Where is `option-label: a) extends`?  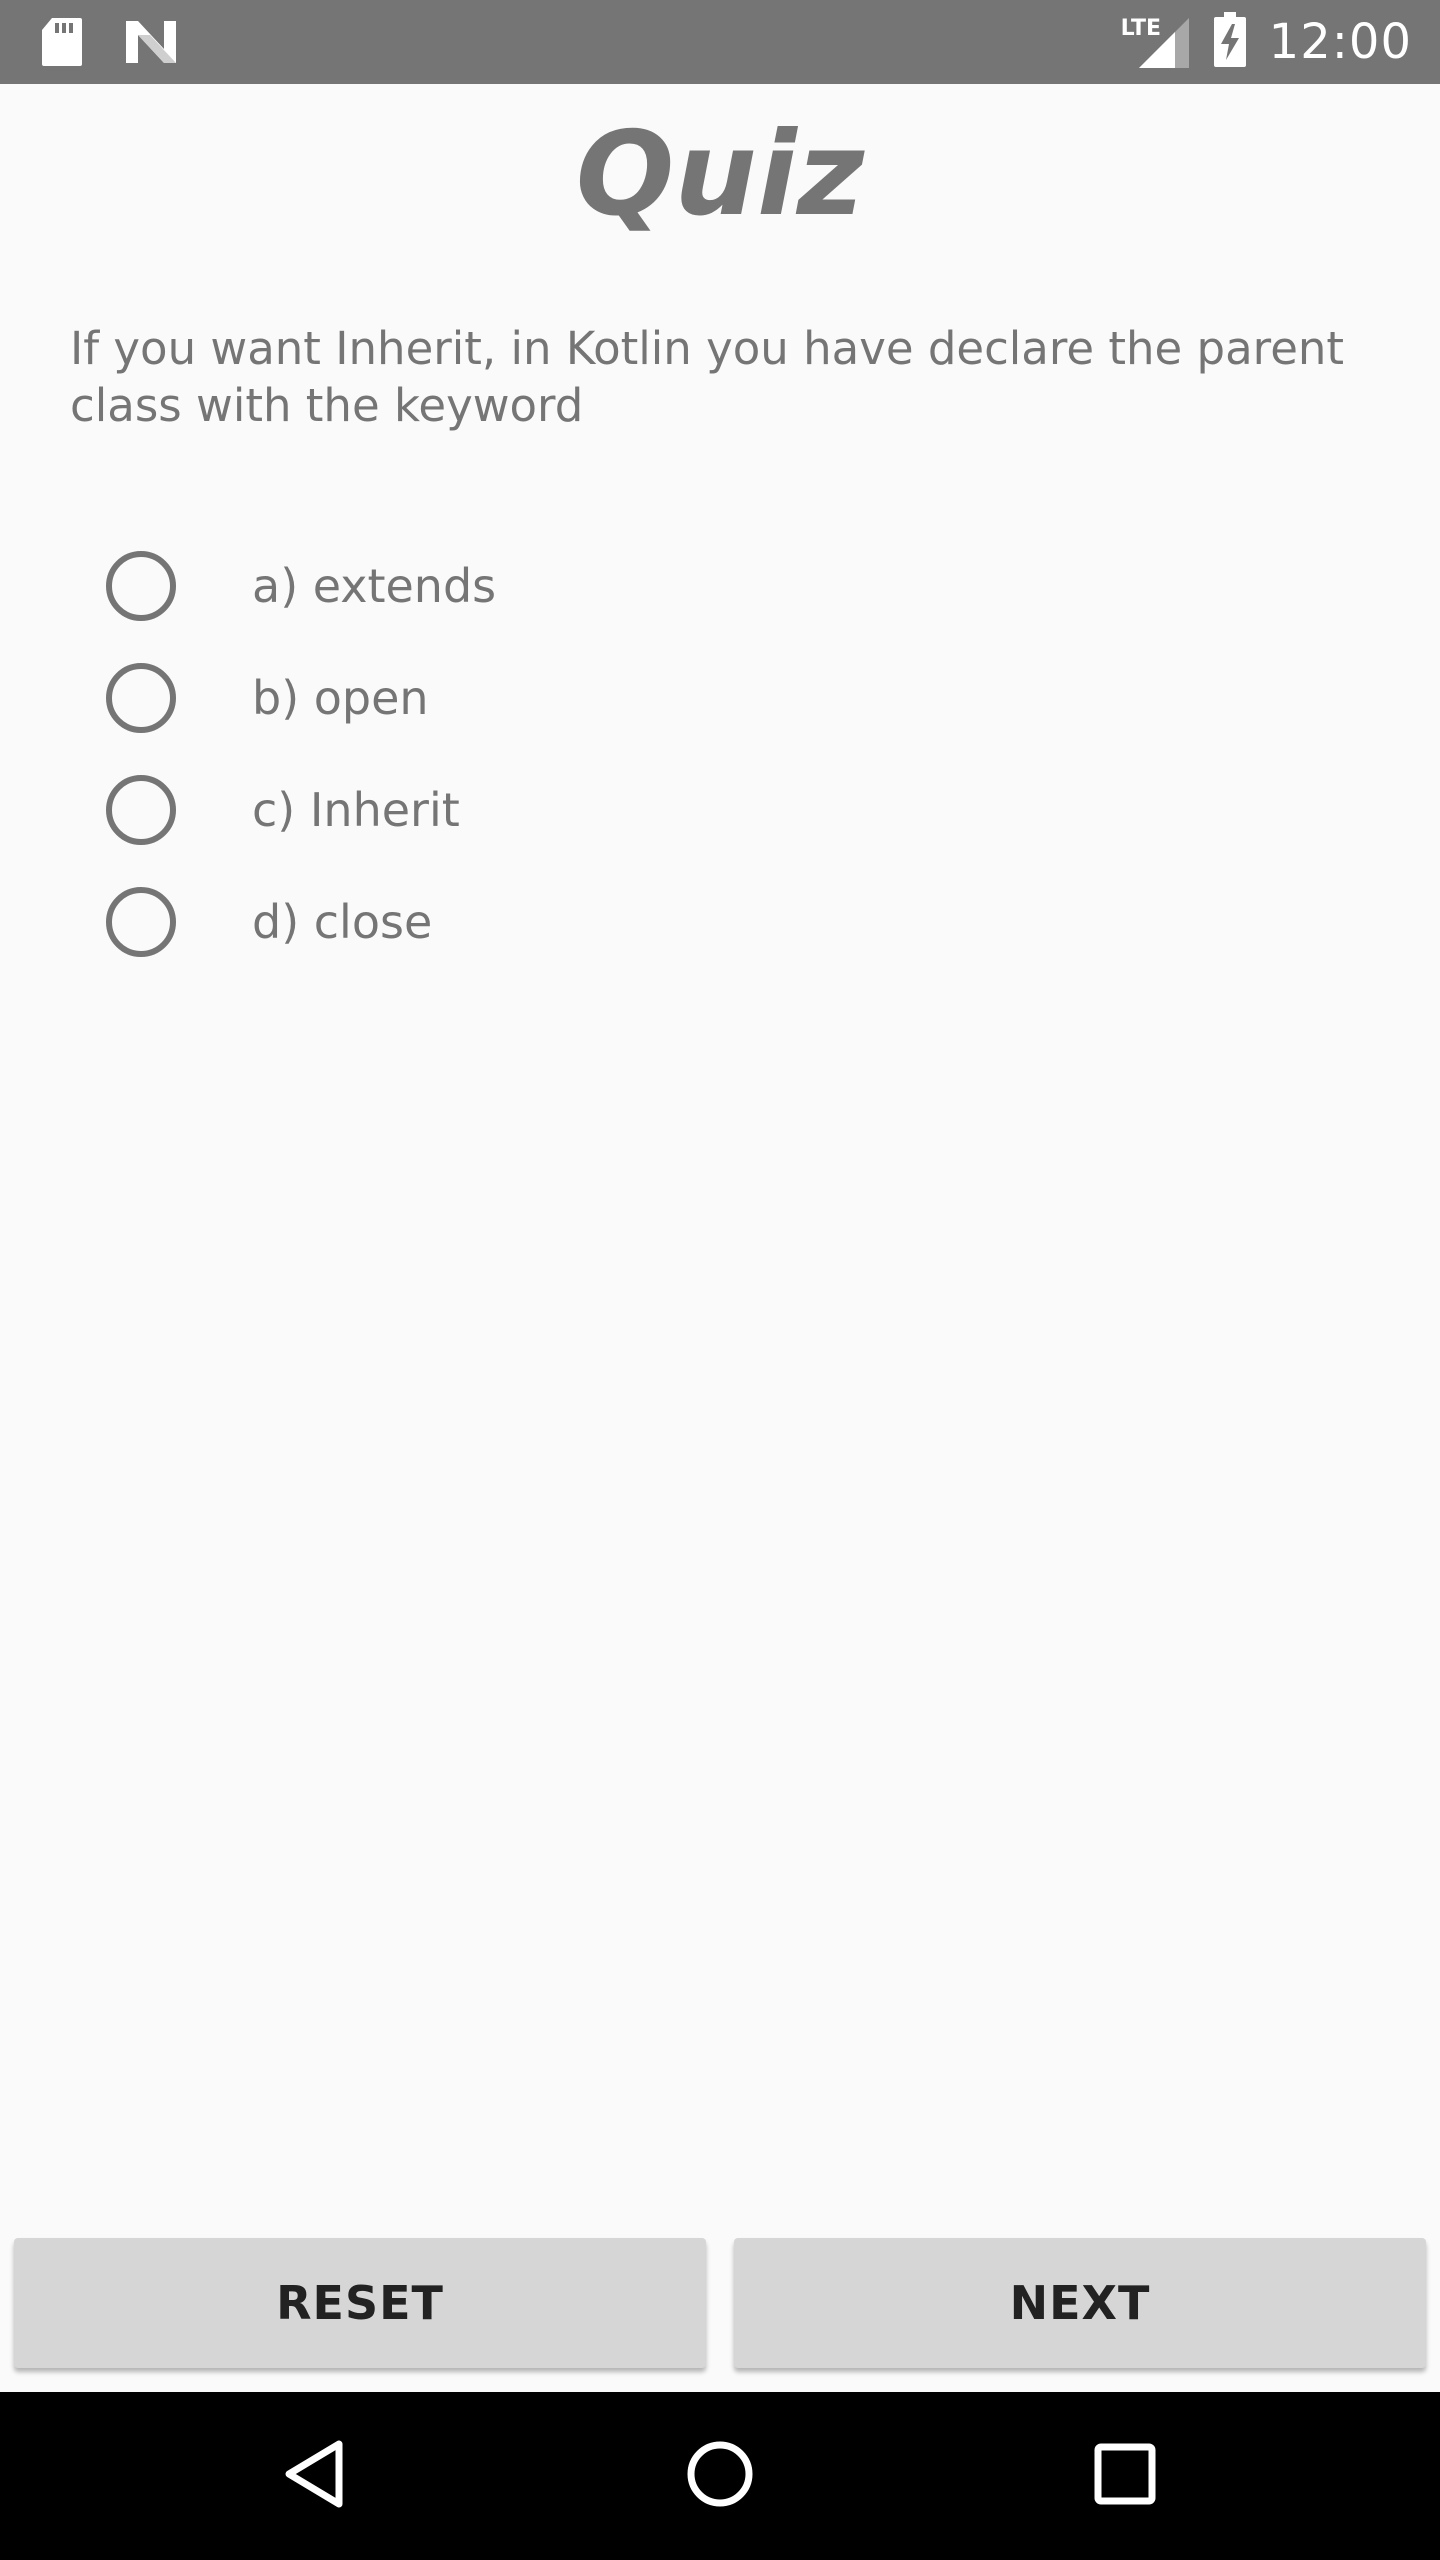
option-label: a) extends is located at coordinates (374, 586).